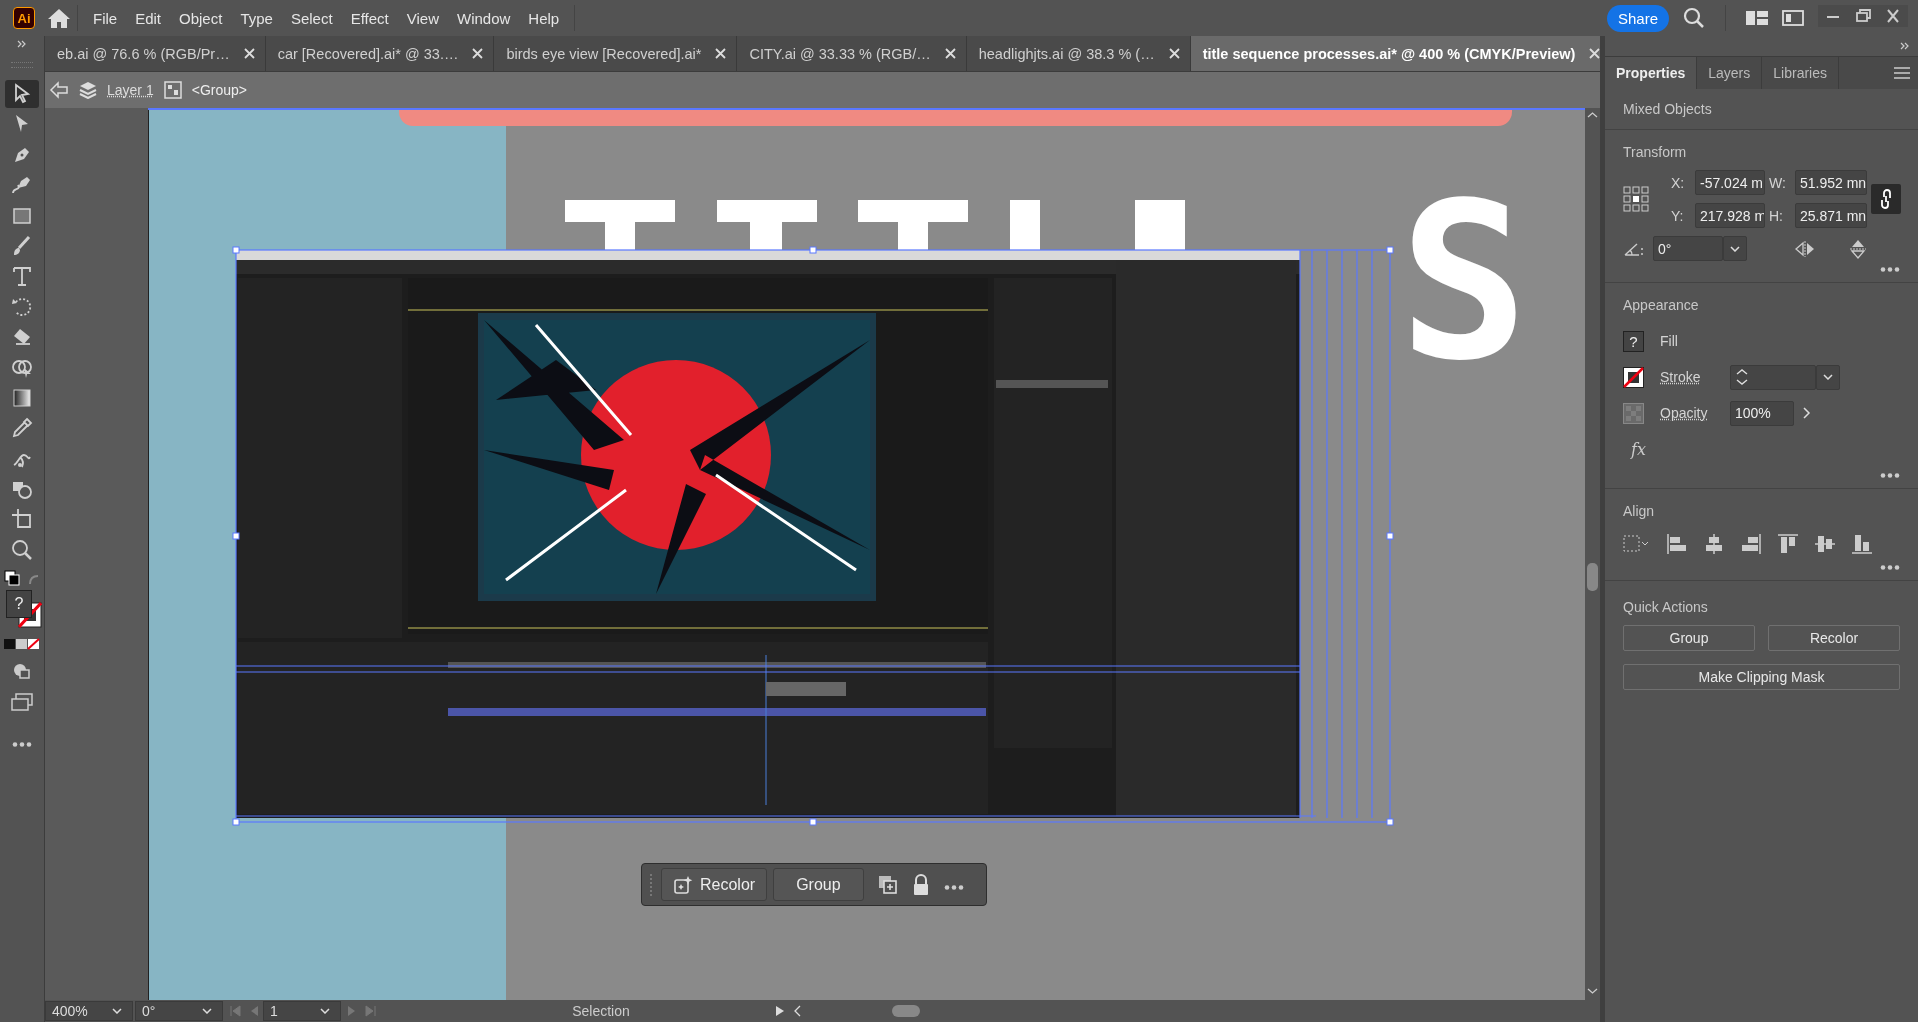  Describe the element at coordinates (59, 90) in the screenshot. I see `back-arrow-icon` at that location.